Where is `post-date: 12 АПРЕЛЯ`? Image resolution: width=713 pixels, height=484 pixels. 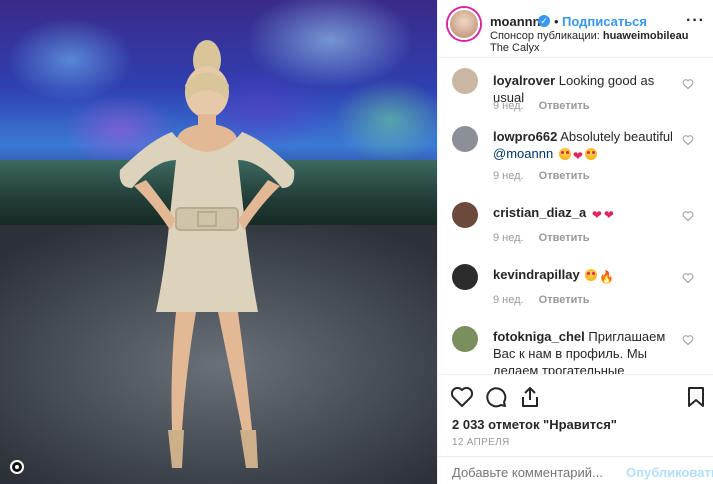 post-date: 12 АПРЕЛЯ is located at coordinates (480, 442).